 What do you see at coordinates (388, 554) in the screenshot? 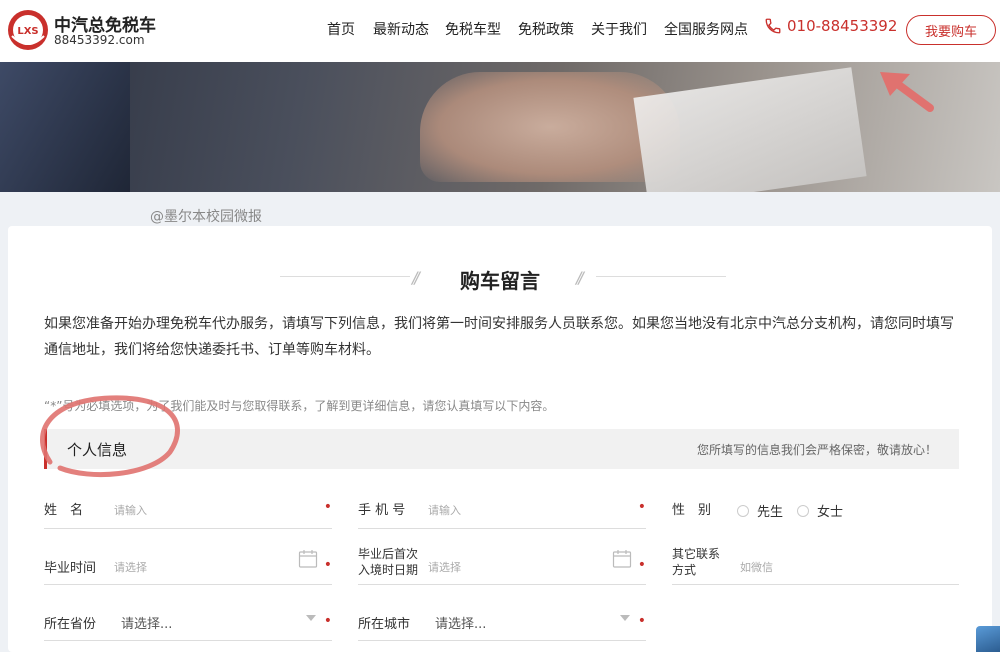
I see `entry-label-line1: 毕业后首次` at bounding box center [388, 554].